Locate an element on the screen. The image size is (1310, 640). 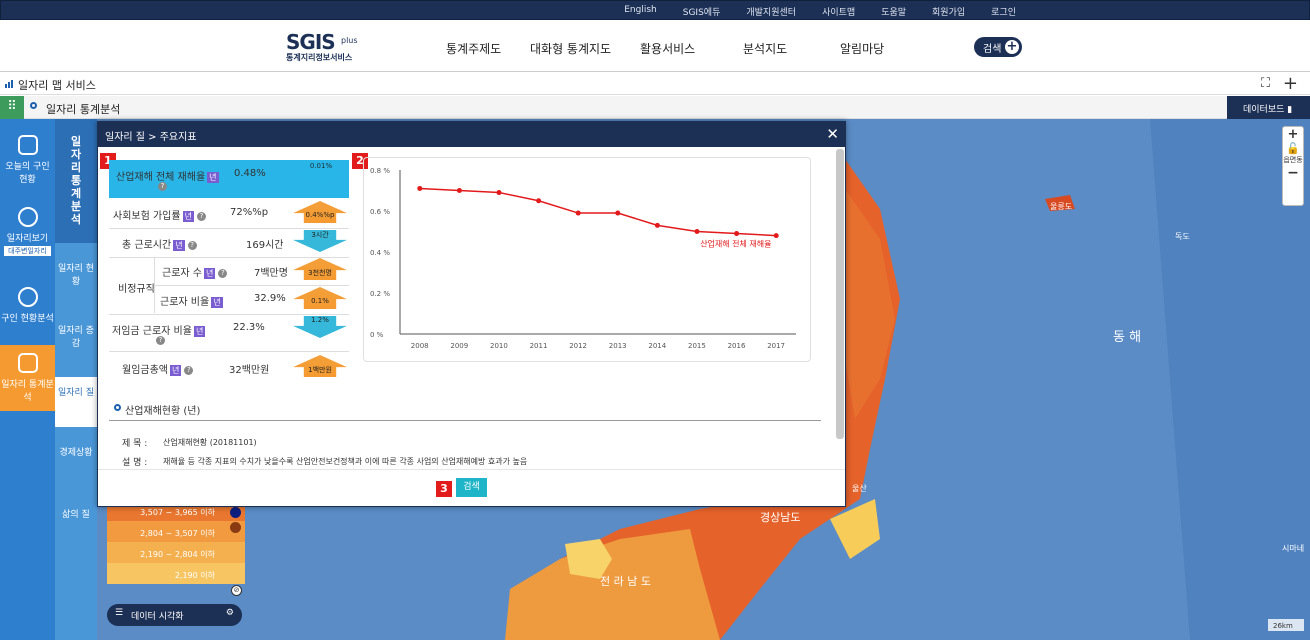
indicator-label: 총 근로시간 년? is located at coordinates (159, 243).